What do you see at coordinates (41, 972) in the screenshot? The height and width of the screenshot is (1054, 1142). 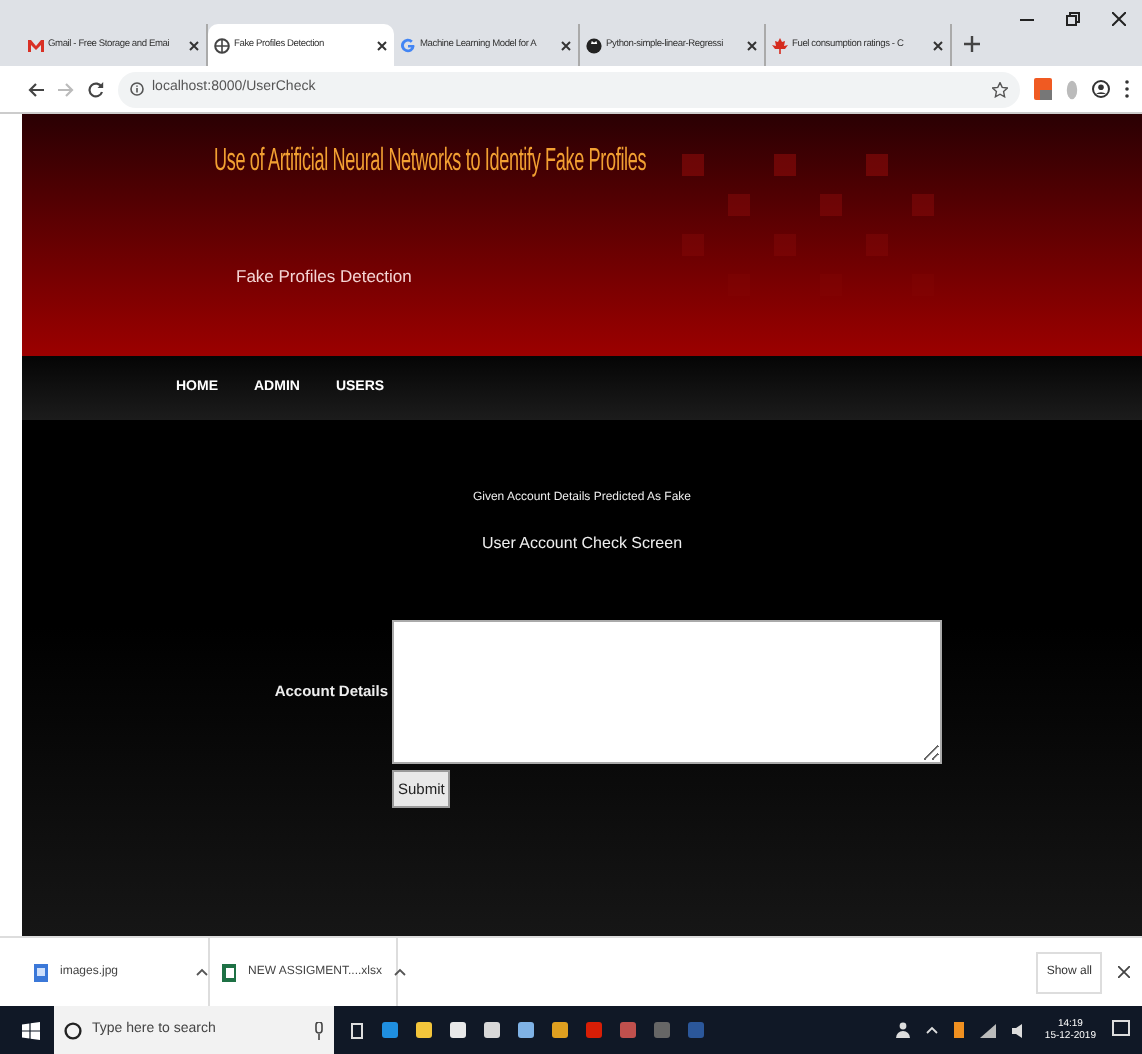 I see `image-file-icon` at bounding box center [41, 972].